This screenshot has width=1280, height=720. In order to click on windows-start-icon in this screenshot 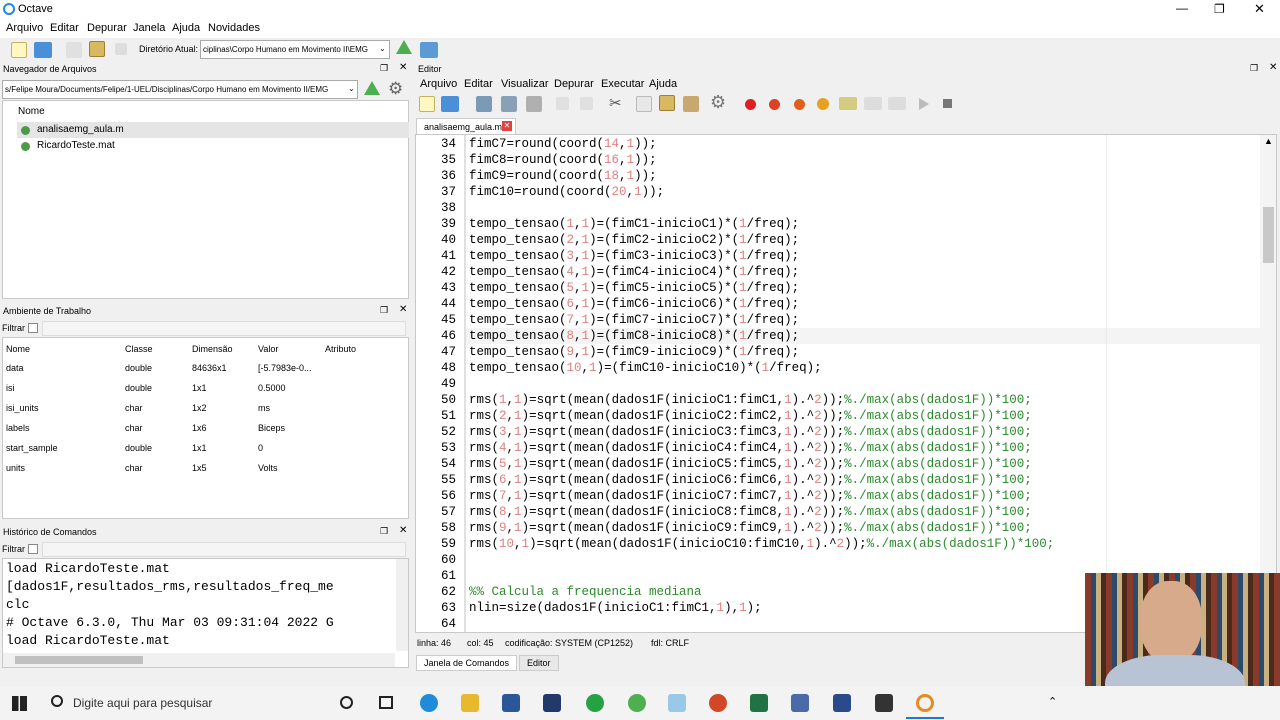, I will do `click(19, 703)`.